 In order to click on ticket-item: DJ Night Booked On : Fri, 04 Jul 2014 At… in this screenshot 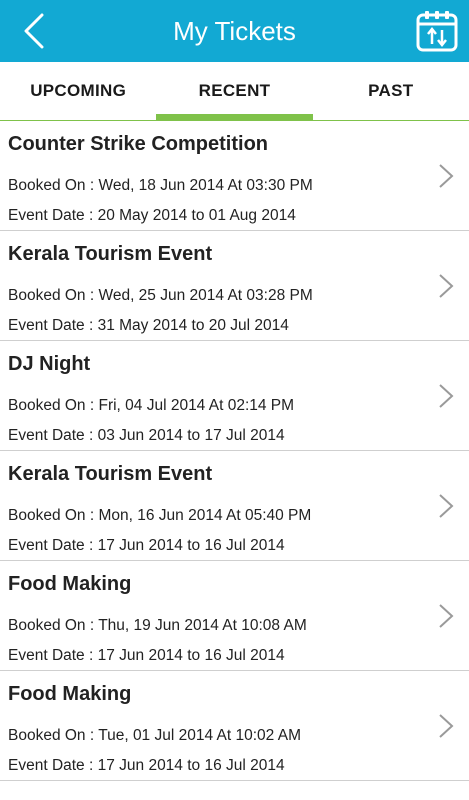, I will do `click(234, 396)`.